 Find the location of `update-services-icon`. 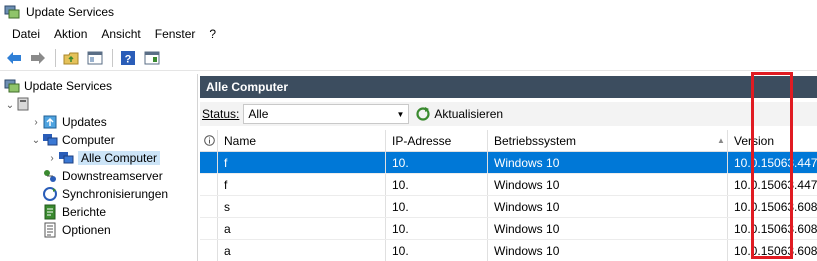

update-services-icon is located at coordinates (12, 86).